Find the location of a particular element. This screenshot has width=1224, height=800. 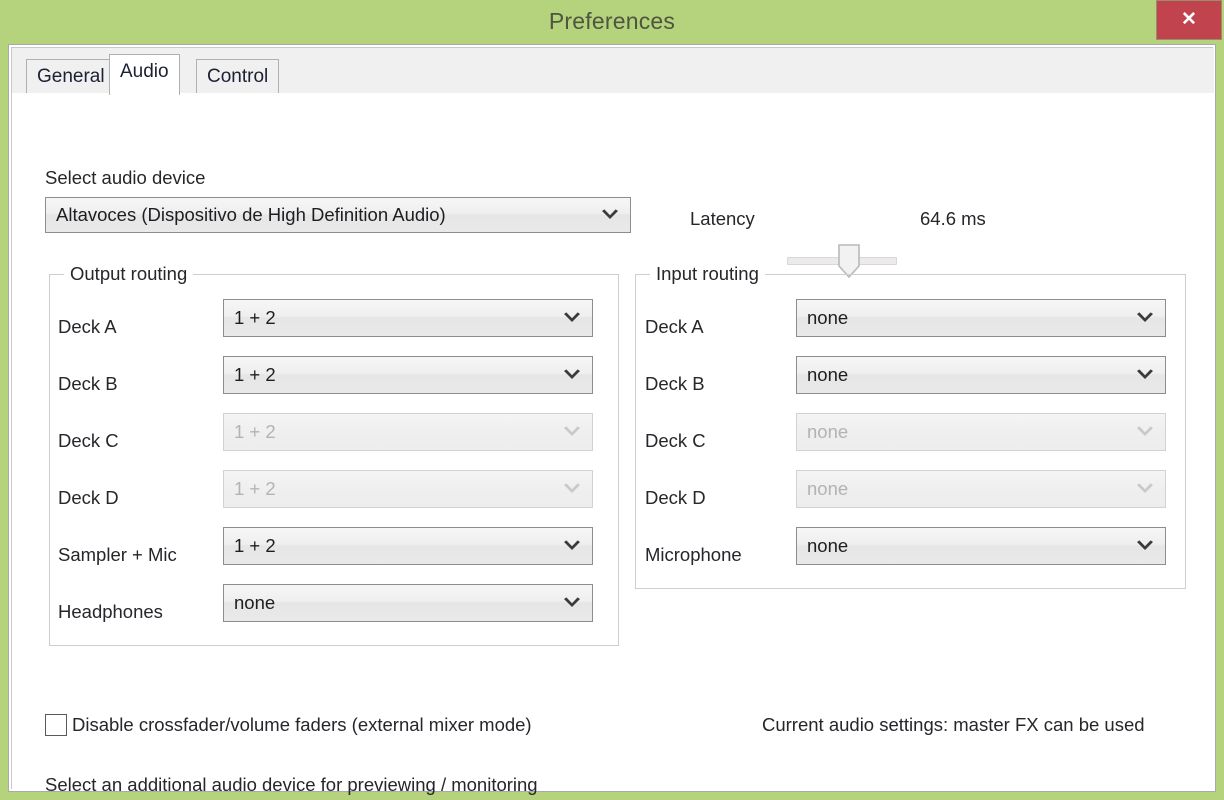

output-routing-legend: Output routing is located at coordinates (129, 274).